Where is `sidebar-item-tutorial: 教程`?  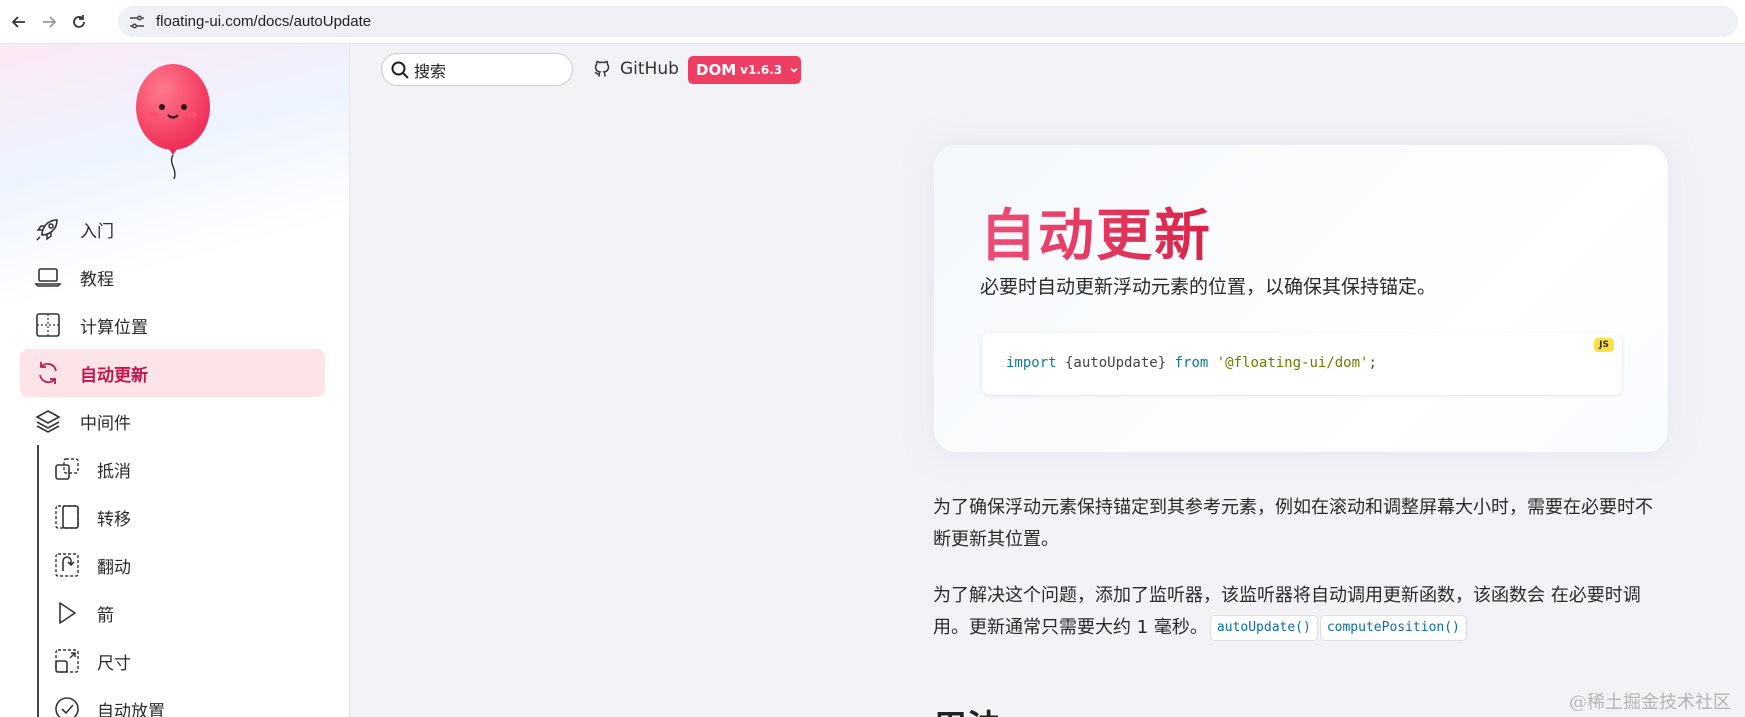
sidebar-item-tutorial: 教程 is located at coordinates (172, 277).